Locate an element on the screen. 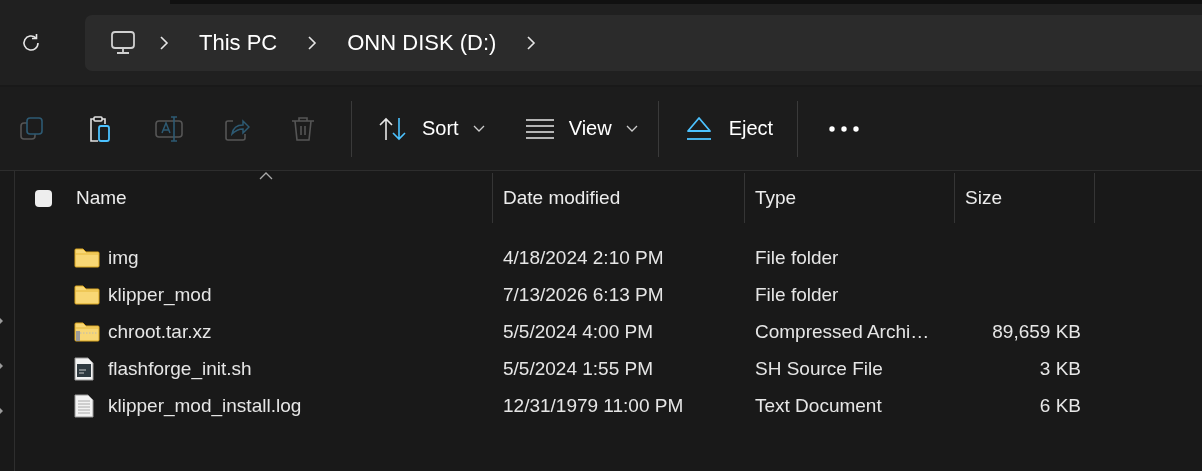 This screenshot has width=1202, height=471. file-name: klipper_mod_install.log is located at coordinates (205, 405).